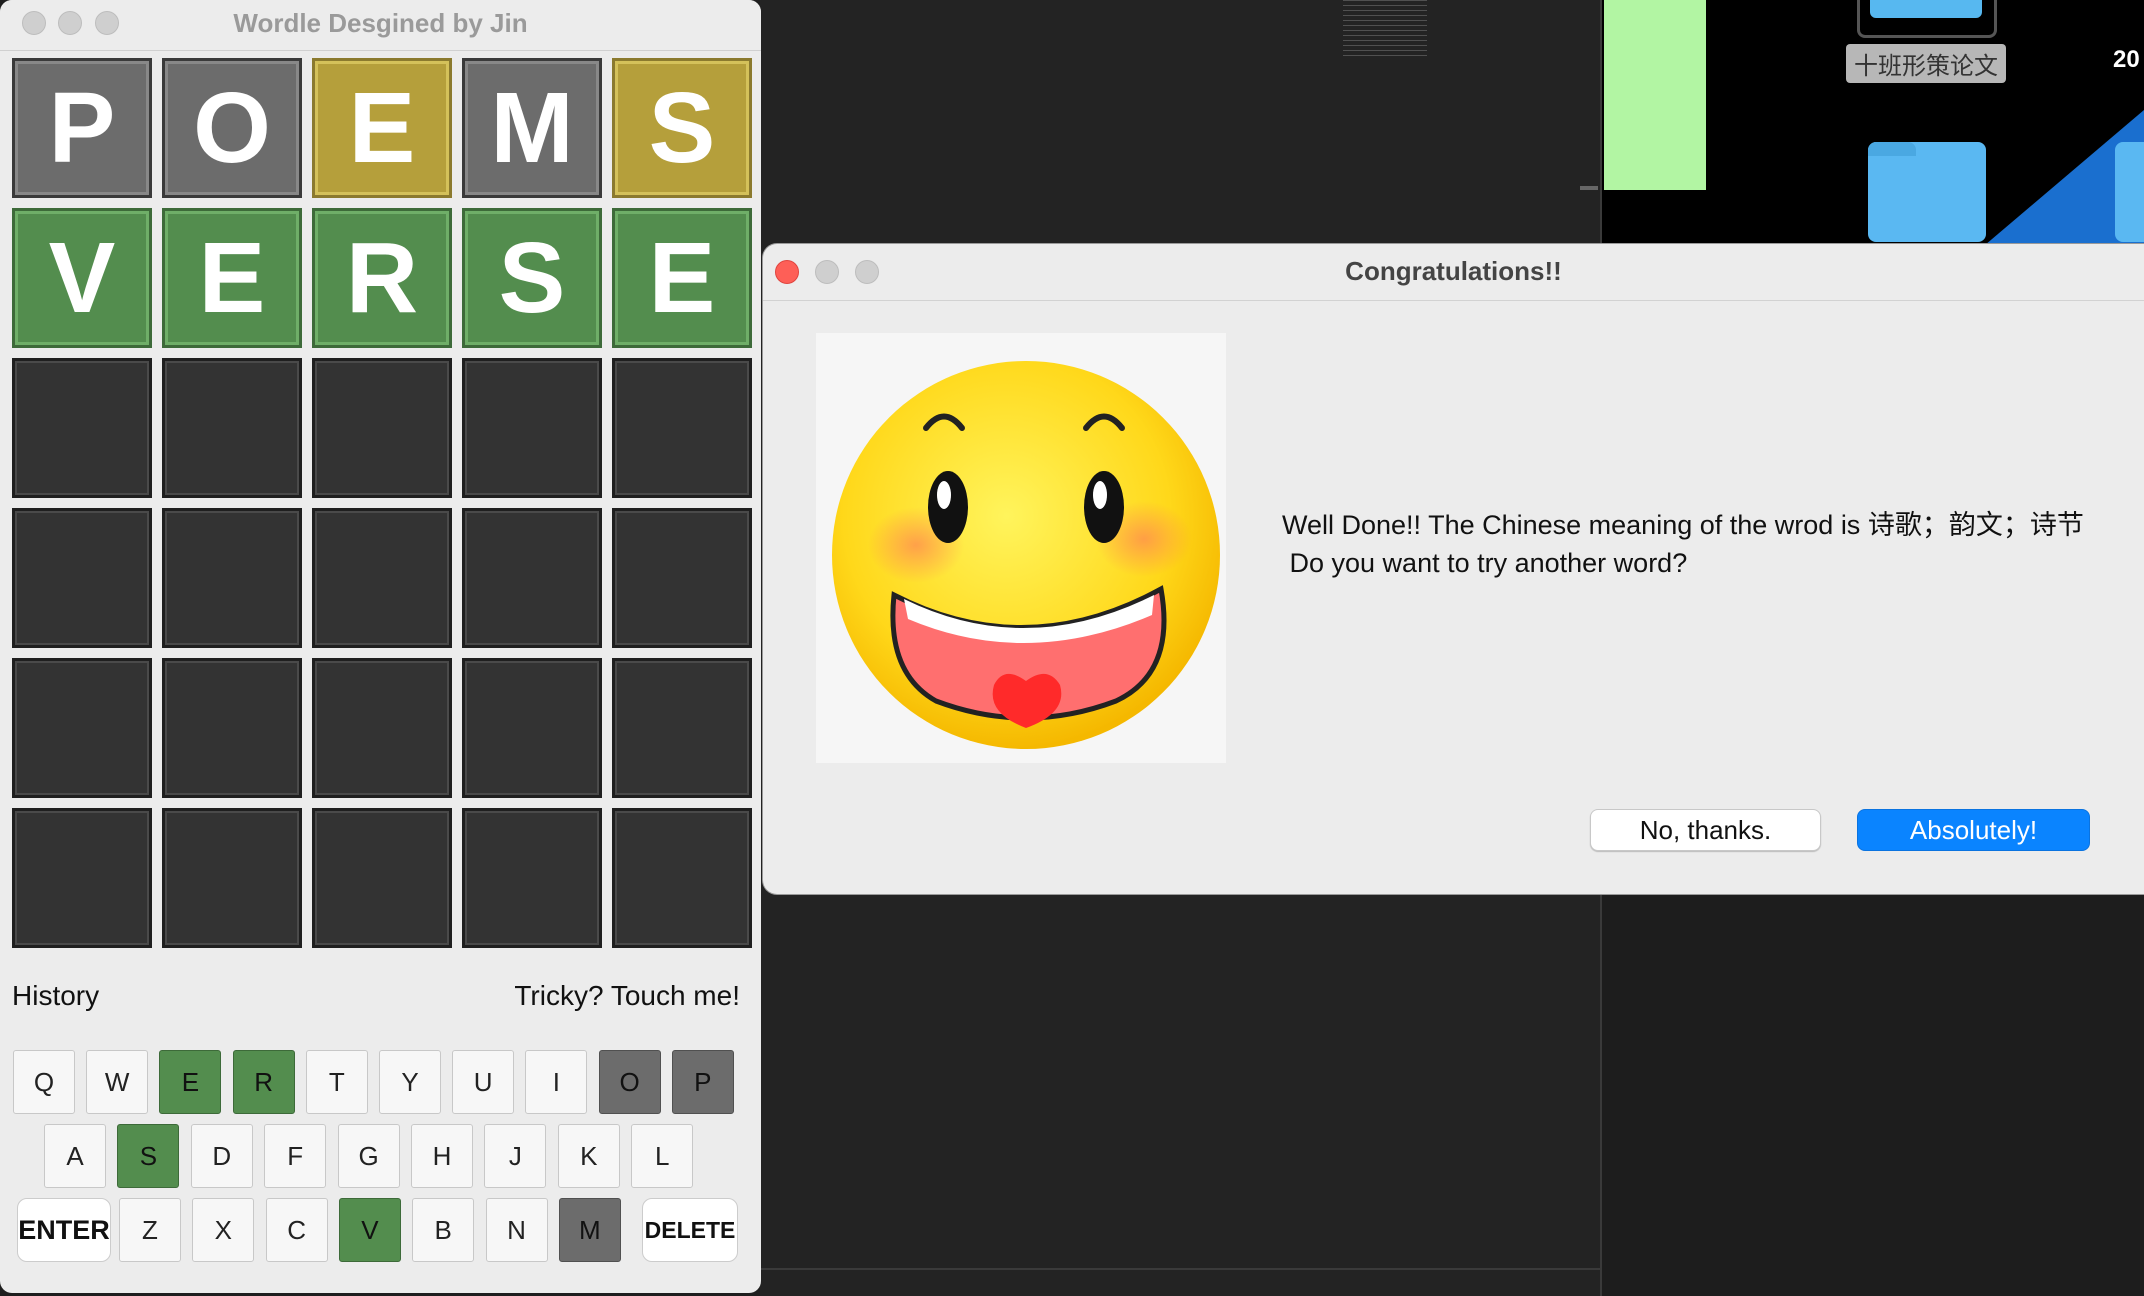  I want to click on key-i: I, so click(556, 1082).